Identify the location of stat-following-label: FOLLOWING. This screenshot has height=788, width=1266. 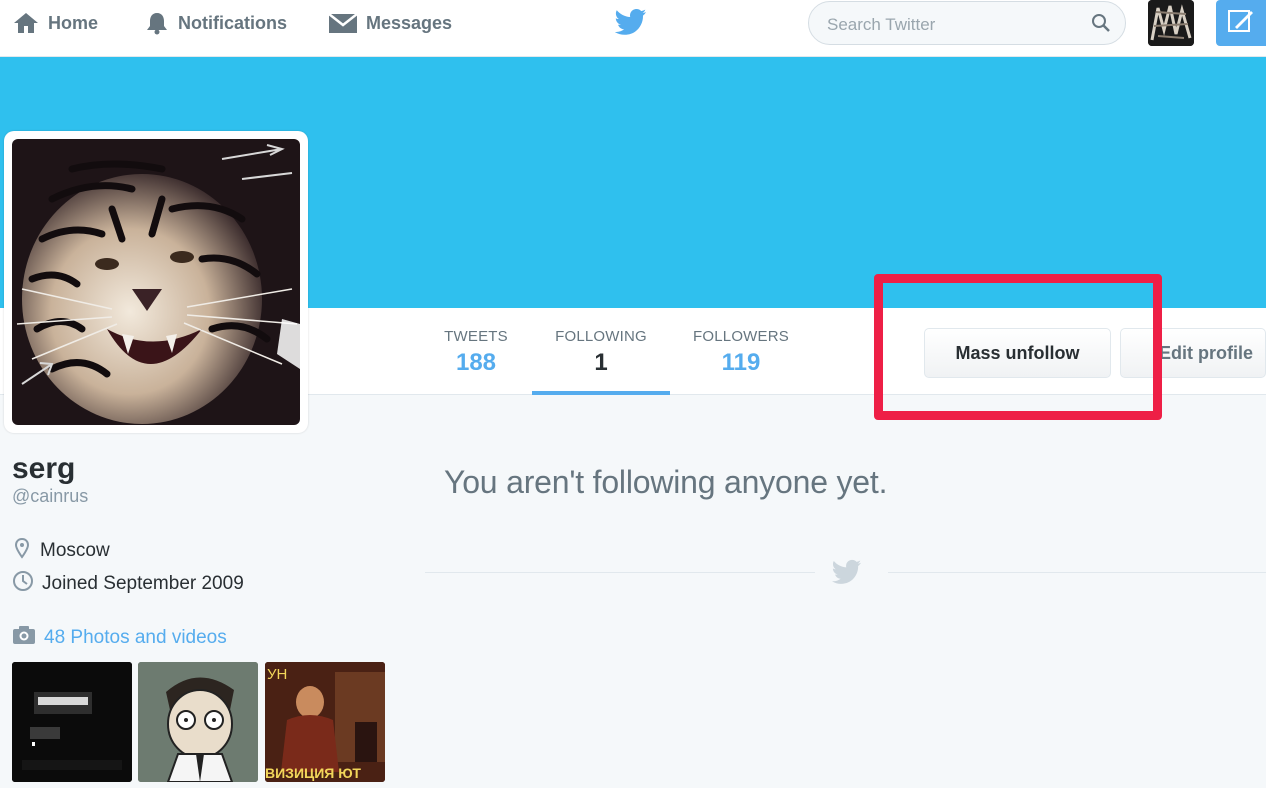
(601, 336).